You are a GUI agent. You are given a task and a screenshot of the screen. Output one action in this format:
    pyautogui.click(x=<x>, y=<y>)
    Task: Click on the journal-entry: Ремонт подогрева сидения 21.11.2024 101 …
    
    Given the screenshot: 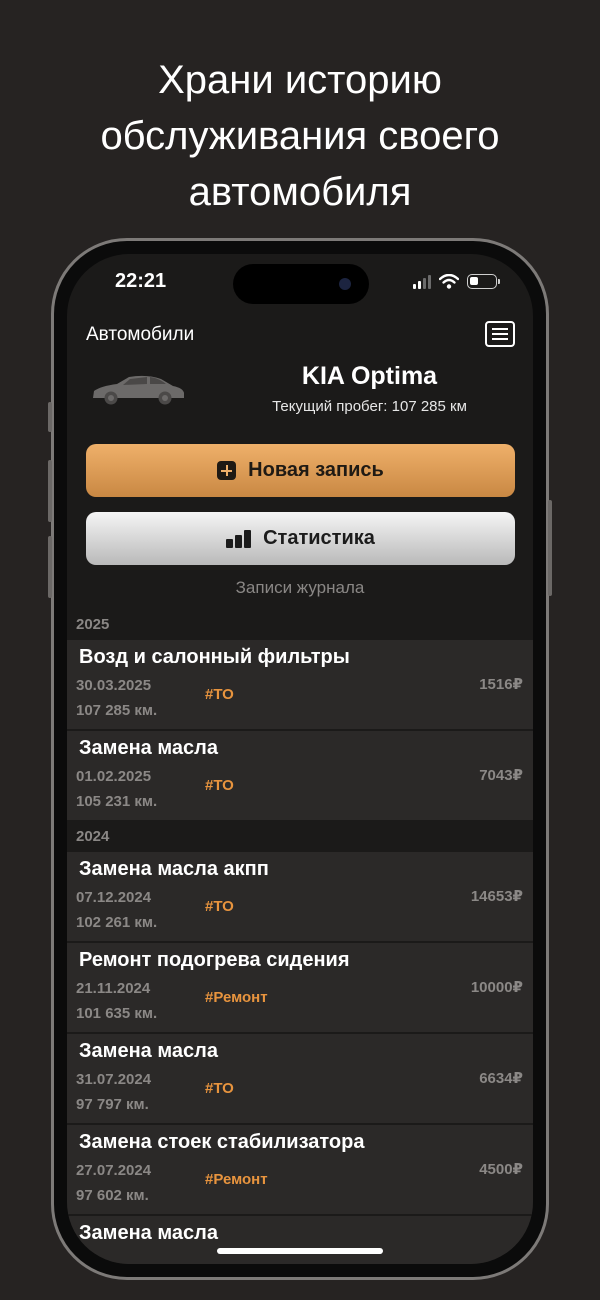 What is the action you would take?
    pyautogui.click(x=300, y=988)
    